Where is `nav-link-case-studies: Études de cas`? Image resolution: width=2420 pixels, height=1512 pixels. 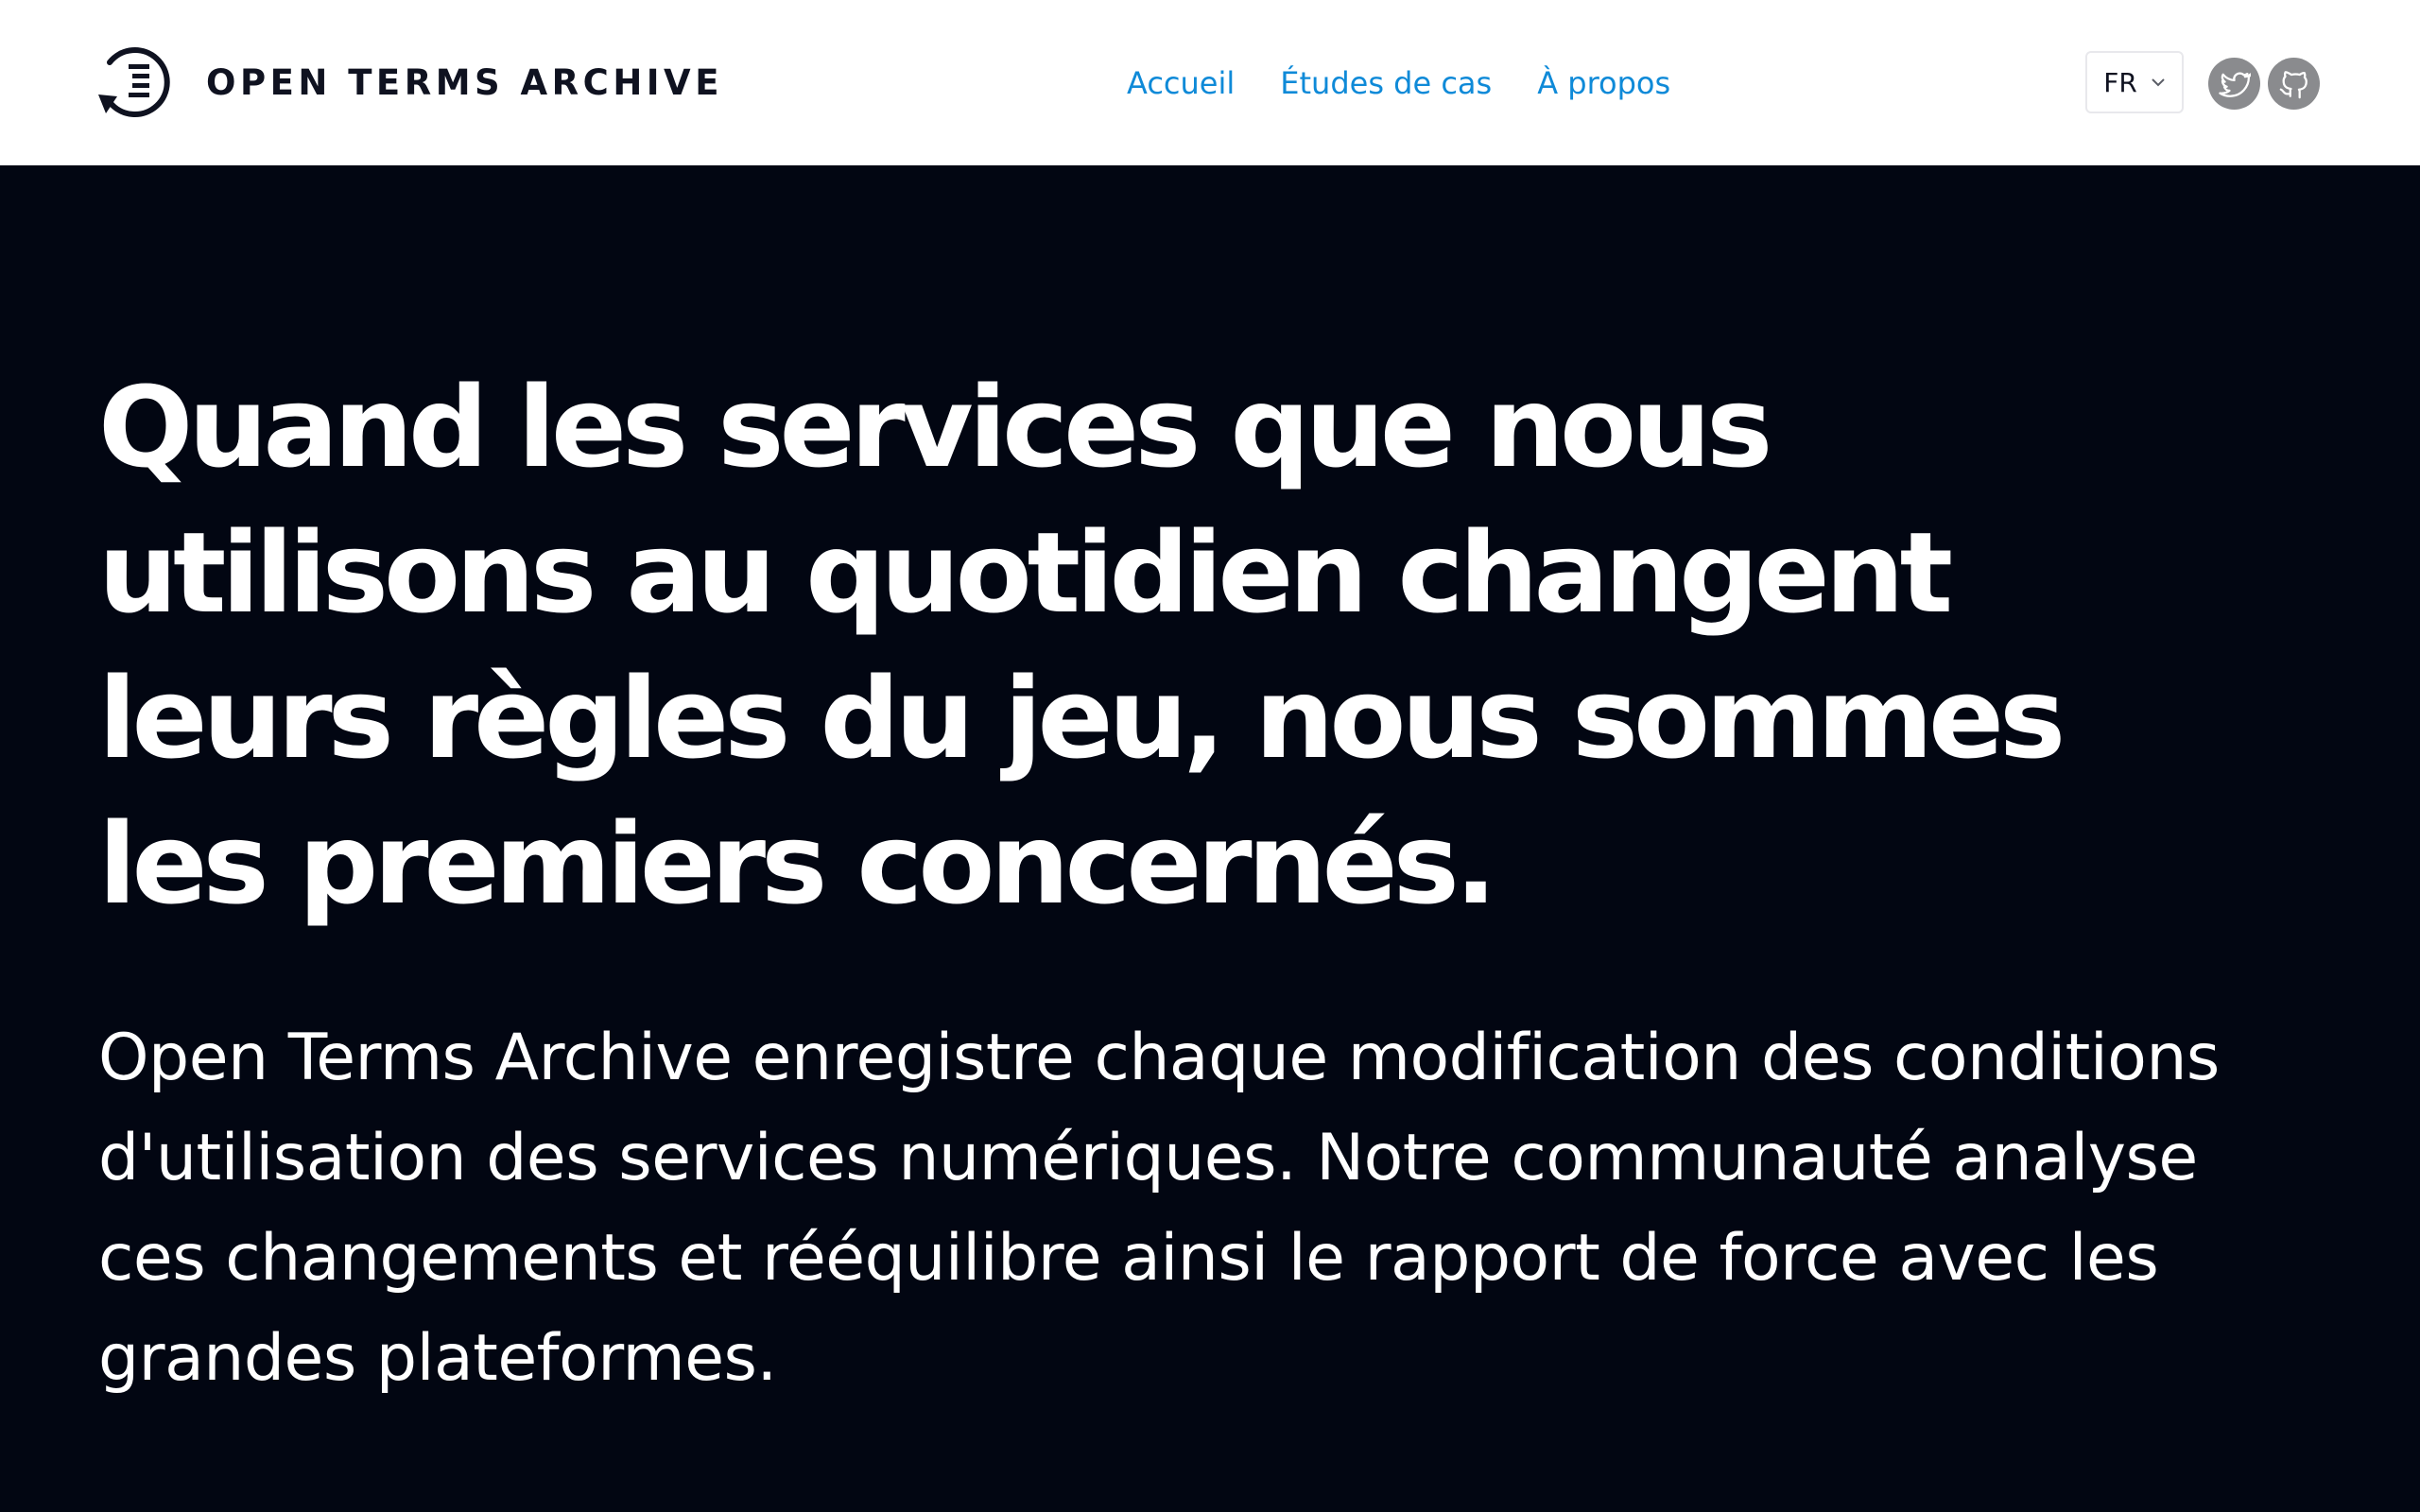 nav-link-case-studies: Études de cas is located at coordinates (1386, 83).